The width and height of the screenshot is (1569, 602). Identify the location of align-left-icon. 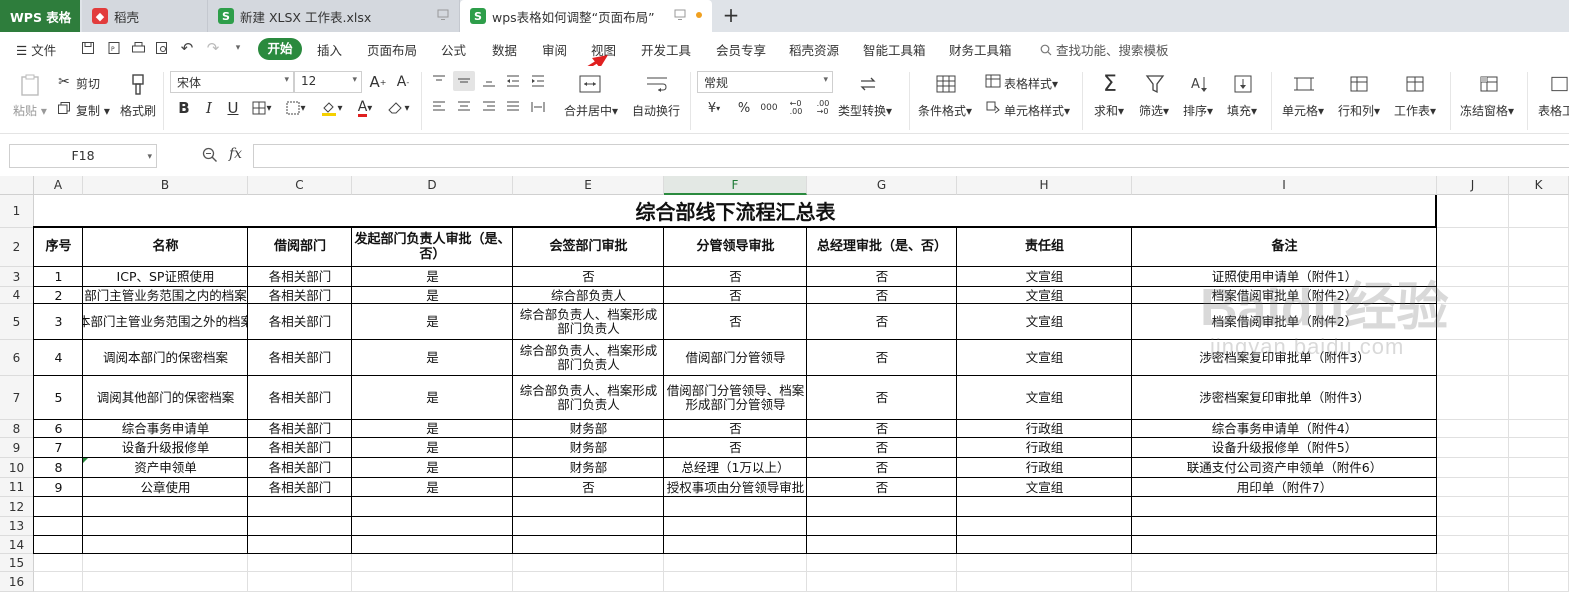
(439, 107).